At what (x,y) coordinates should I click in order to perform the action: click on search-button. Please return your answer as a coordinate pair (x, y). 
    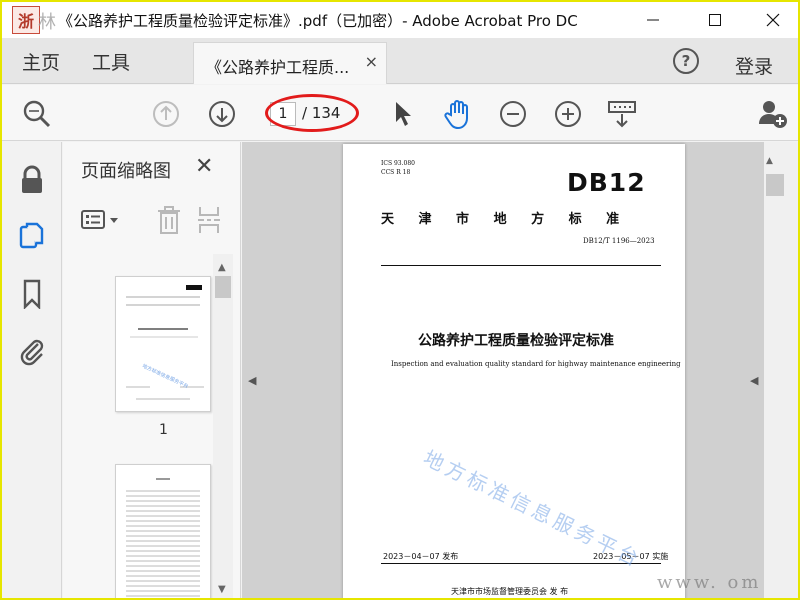
    Looking at the image, I should click on (37, 114).